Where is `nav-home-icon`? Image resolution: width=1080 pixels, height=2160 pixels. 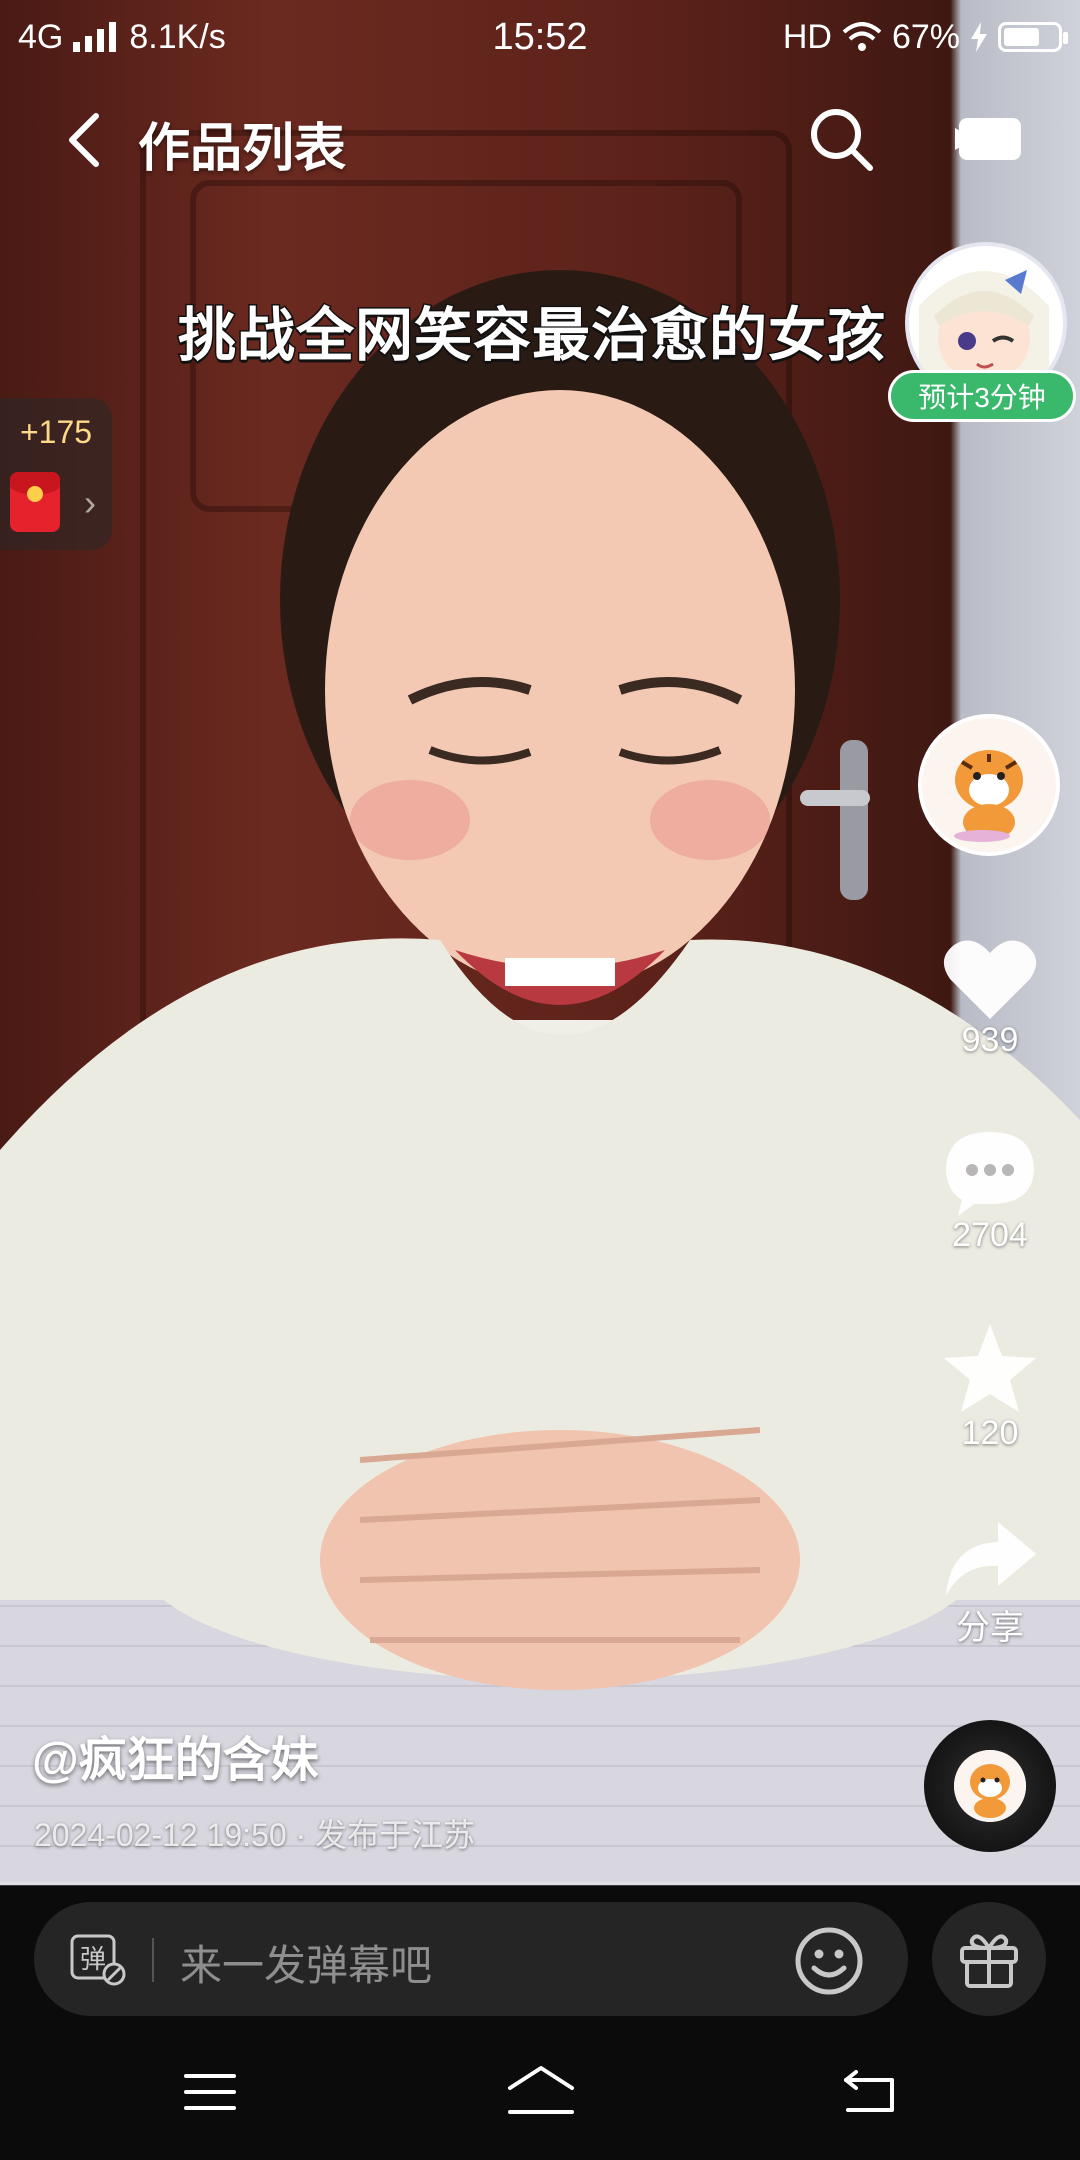 nav-home-icon is located at coordinates (541, 2090).